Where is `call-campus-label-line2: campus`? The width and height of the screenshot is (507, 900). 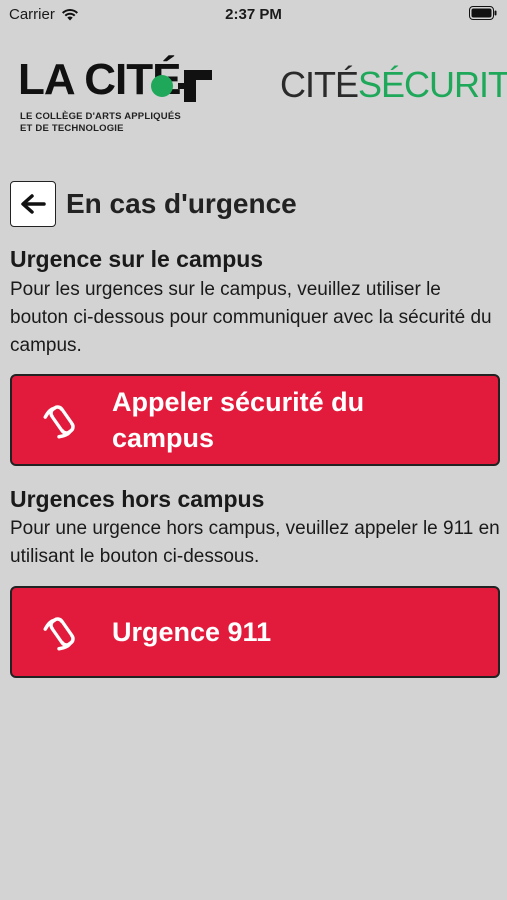
call-campus-label-line2: campus is located at coordinates (163, 438).